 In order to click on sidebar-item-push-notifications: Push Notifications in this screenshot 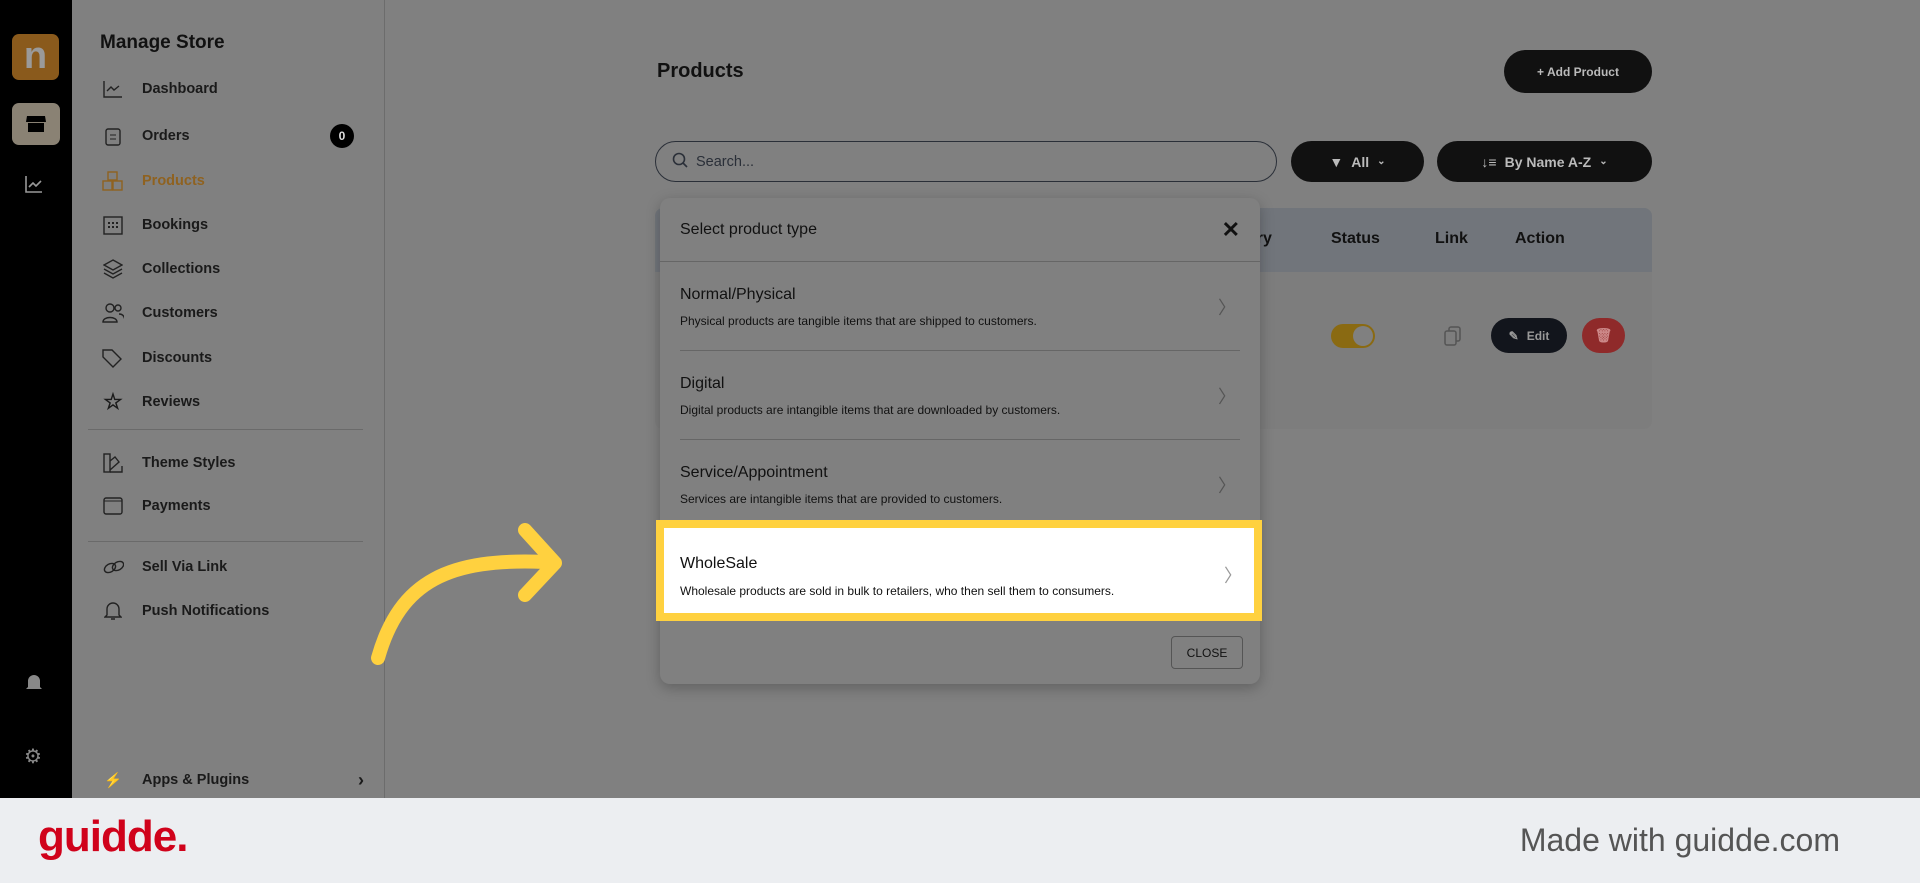, I will do `click(237, 611)`.